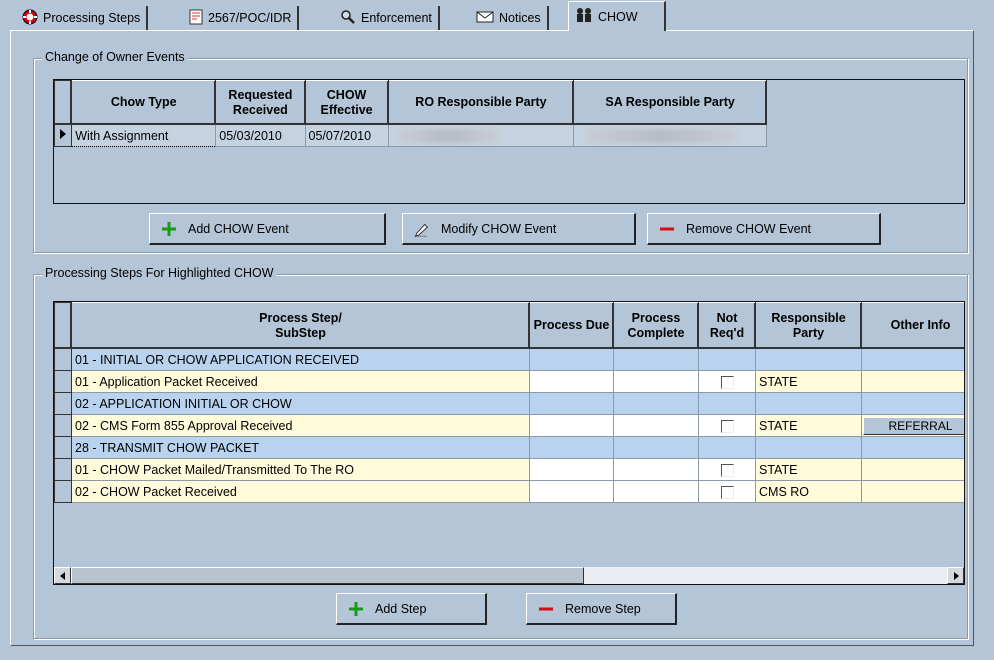 The image size is (994, 660). I want to click on chow-event-row: With Assignment 05/03/2010 05/07/2010, so click(410, 135).